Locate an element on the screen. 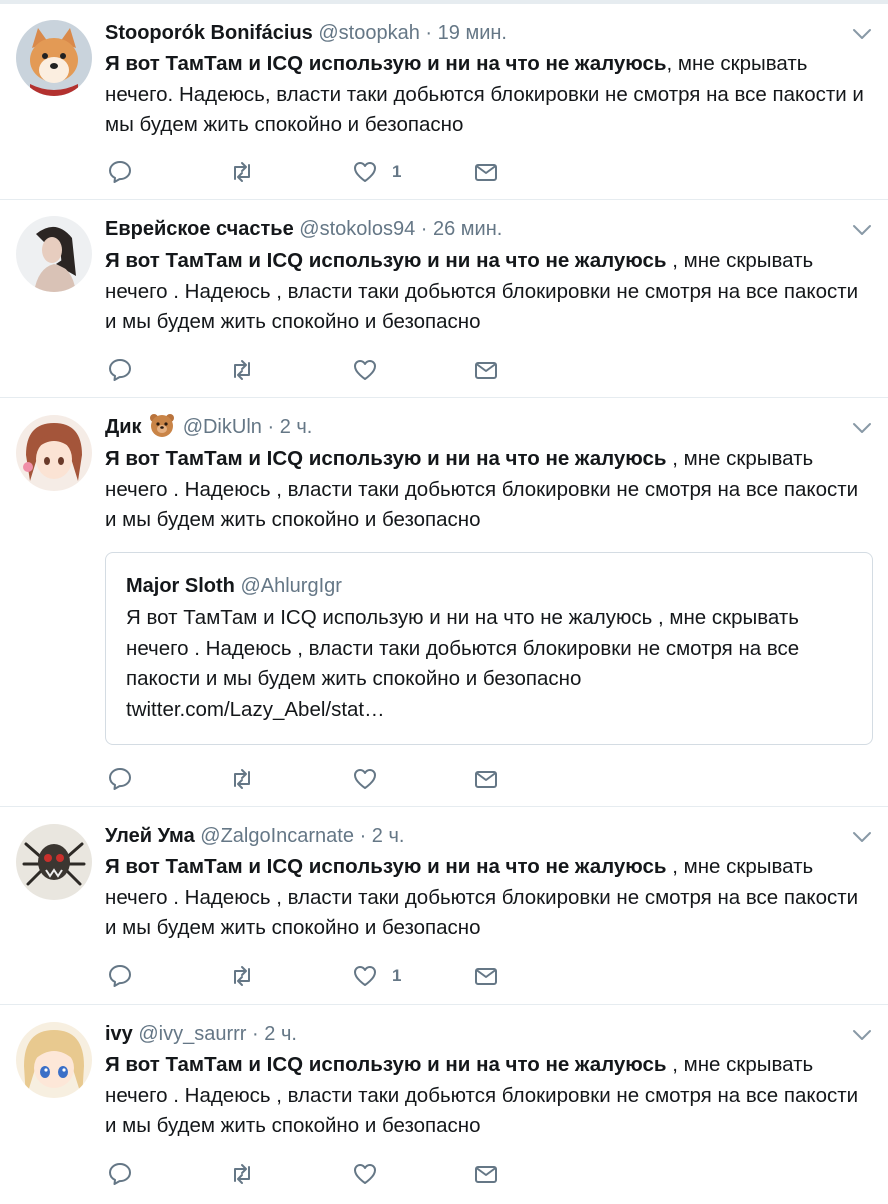 The image size is (888, 1204). username: @DikUln is located at coordinates (222, 427).